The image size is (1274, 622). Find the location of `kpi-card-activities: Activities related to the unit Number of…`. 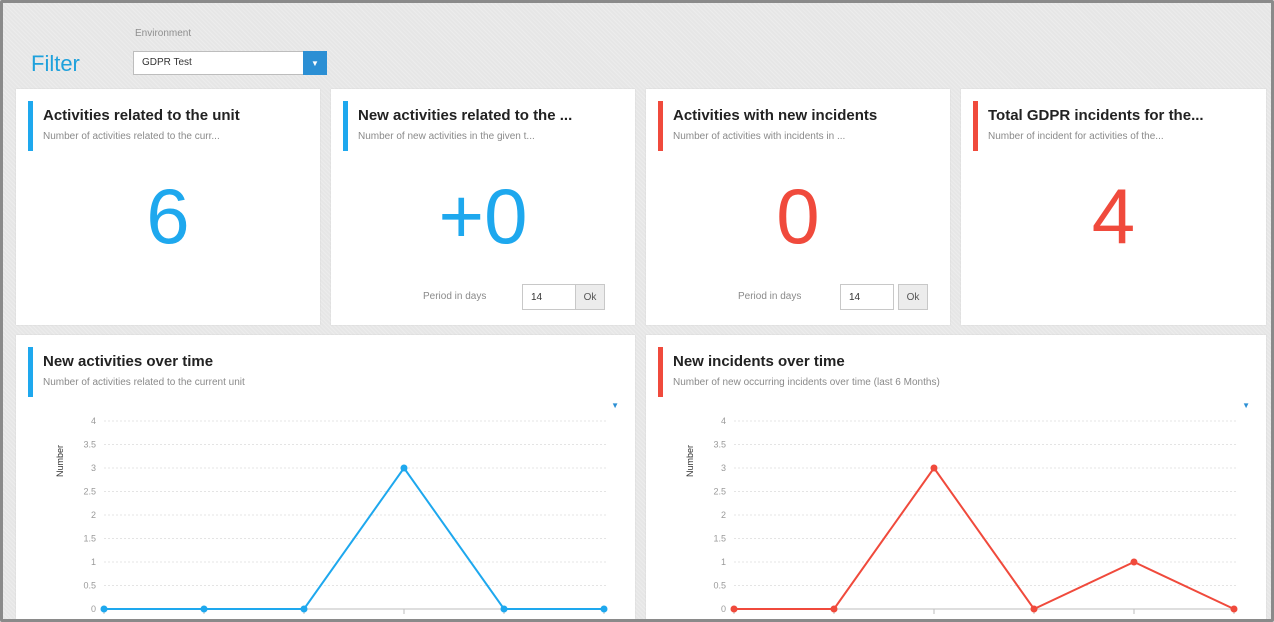

kpi-card-activities: Activities related to the unit Number of… is located at coordinates (168, 207).